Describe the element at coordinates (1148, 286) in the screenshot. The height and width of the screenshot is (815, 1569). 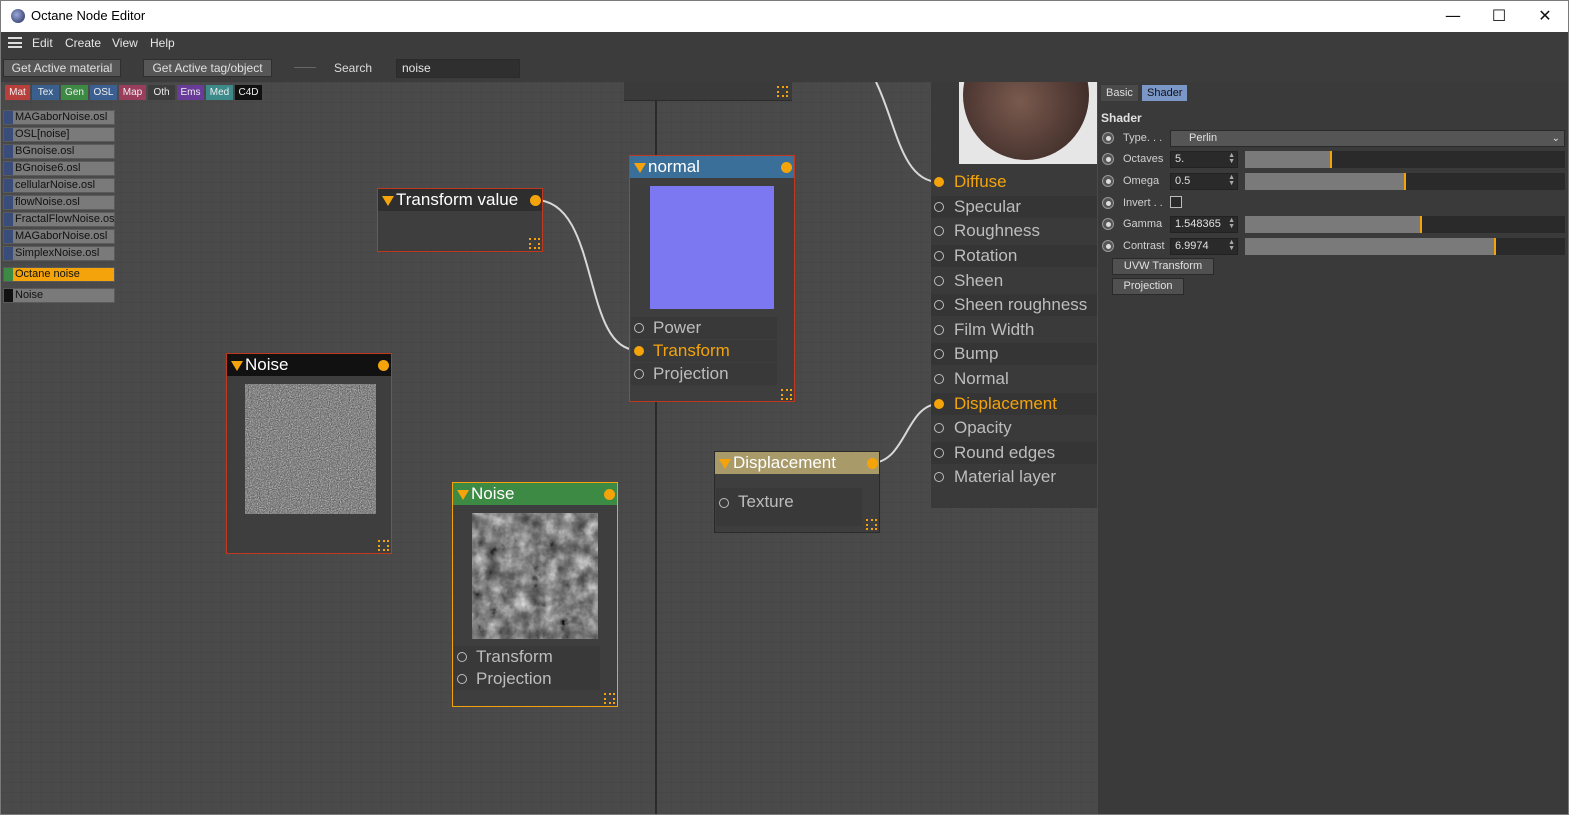
I see `projection-button: Projection` at that location.